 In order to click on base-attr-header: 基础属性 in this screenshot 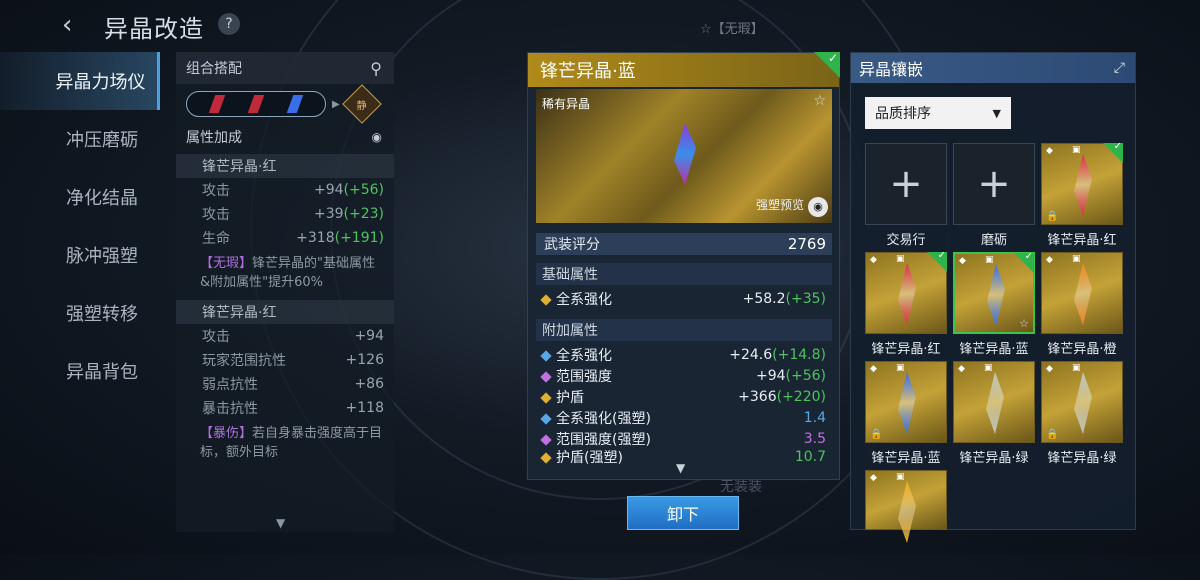, I will do `click(684, 274)`.